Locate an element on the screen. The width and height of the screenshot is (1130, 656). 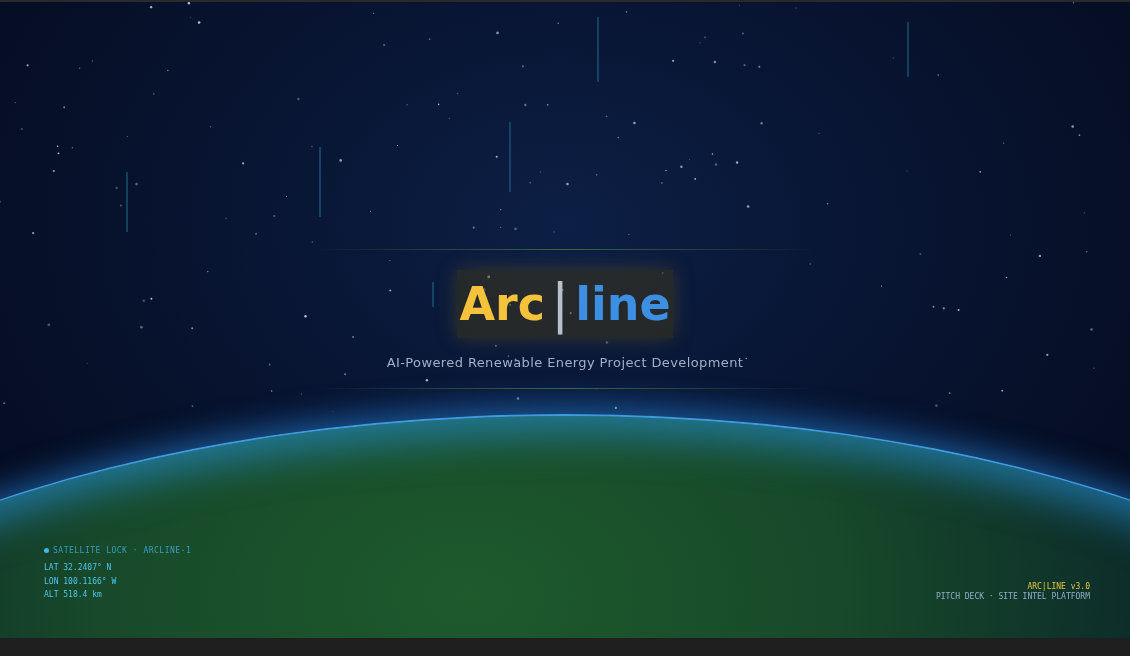
tagline: AI-Powered Renewable Energy Project Development is located at coordinates (565, 362).